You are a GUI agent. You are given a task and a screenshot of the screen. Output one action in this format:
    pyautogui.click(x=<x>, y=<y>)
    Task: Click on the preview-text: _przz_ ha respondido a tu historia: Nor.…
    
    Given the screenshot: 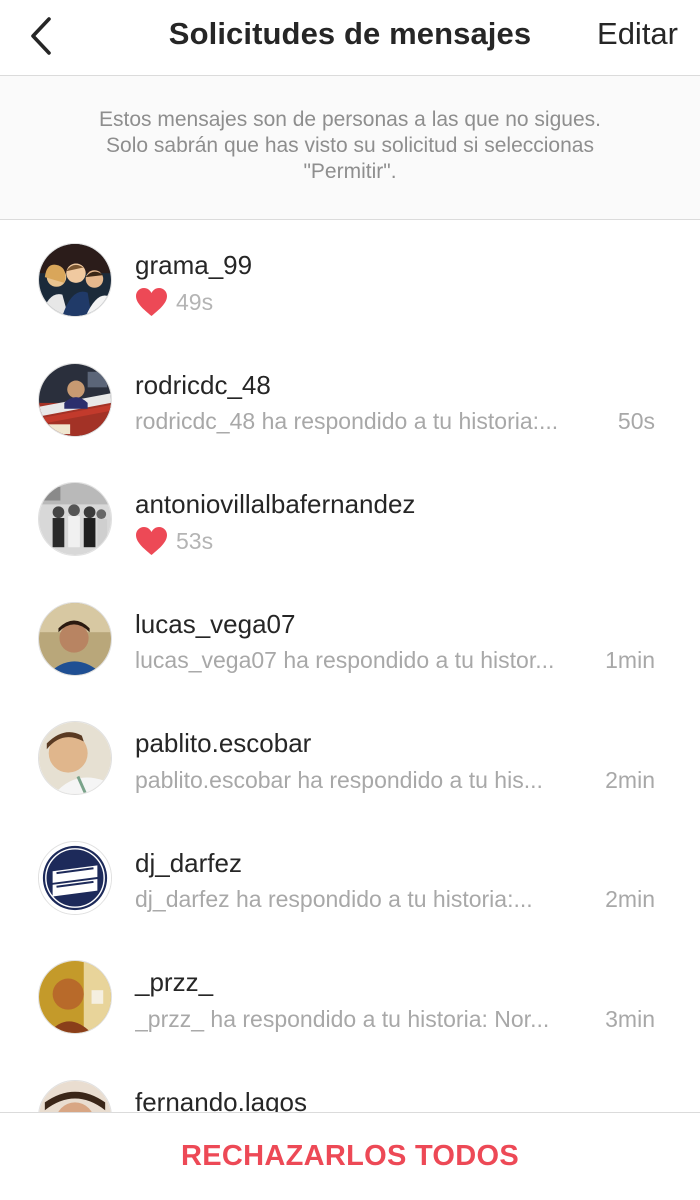 What is the action you would take?
    pyautogui.click(x=342, y=1018)
    